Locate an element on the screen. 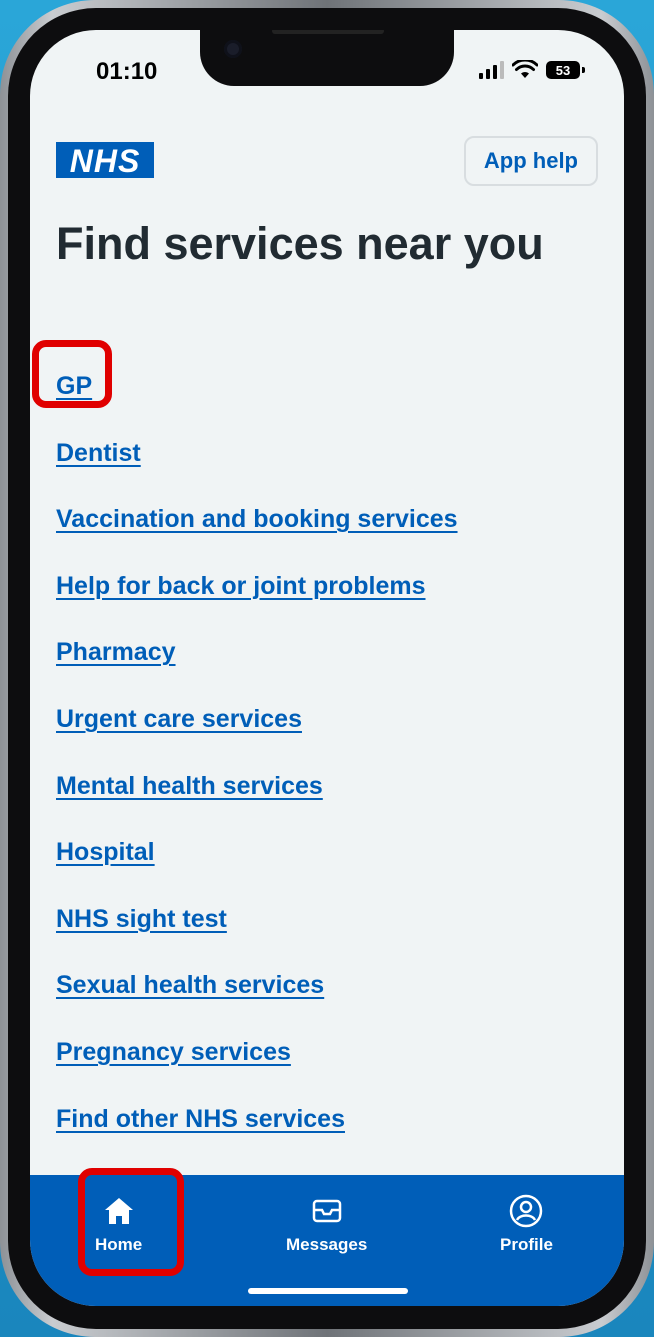  battery-icon: 53 is located at coordinates (565, 70).